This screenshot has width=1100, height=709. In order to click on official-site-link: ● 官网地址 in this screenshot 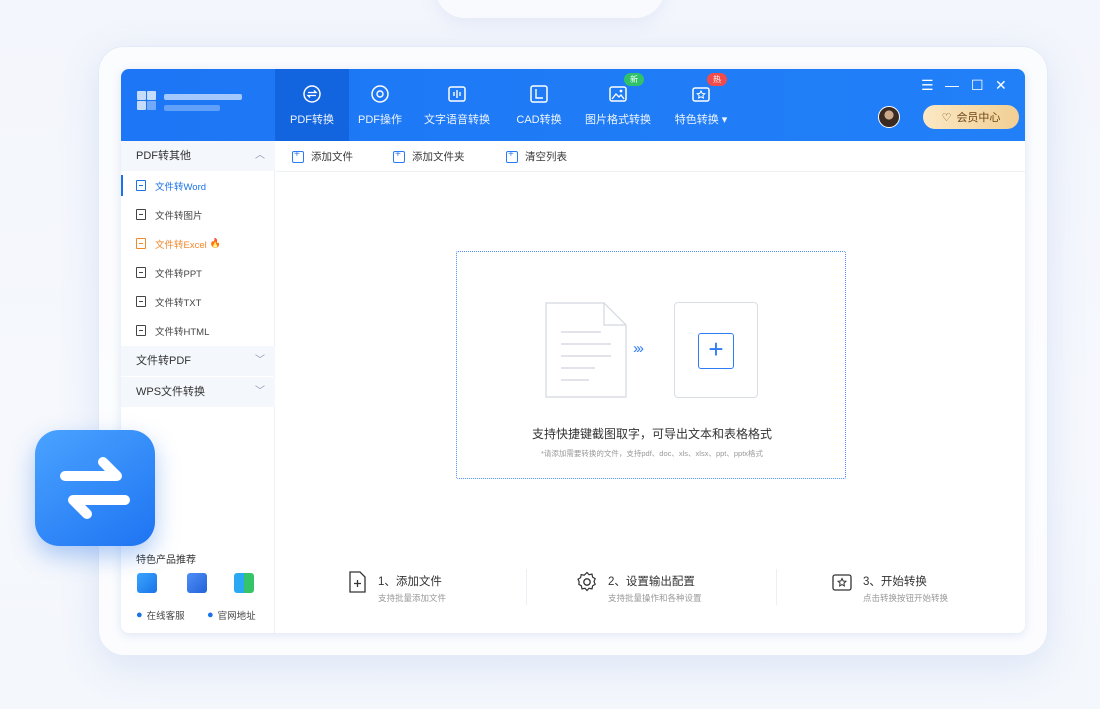, I will do `click(231, 615)`.